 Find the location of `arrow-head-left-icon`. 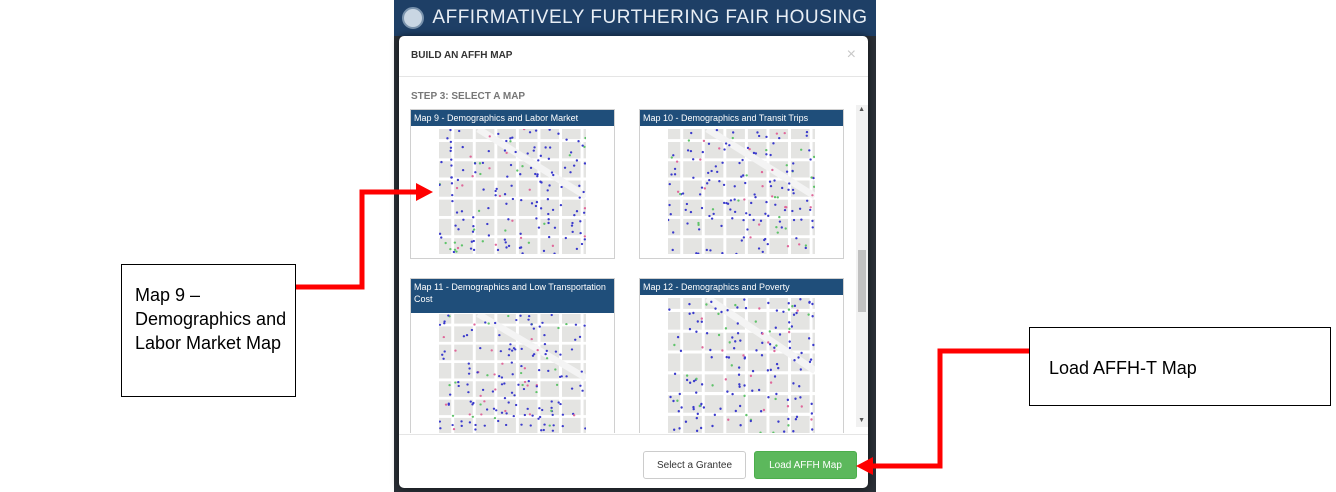

arrow-head-left-icon is located at coordinates (424, 192).